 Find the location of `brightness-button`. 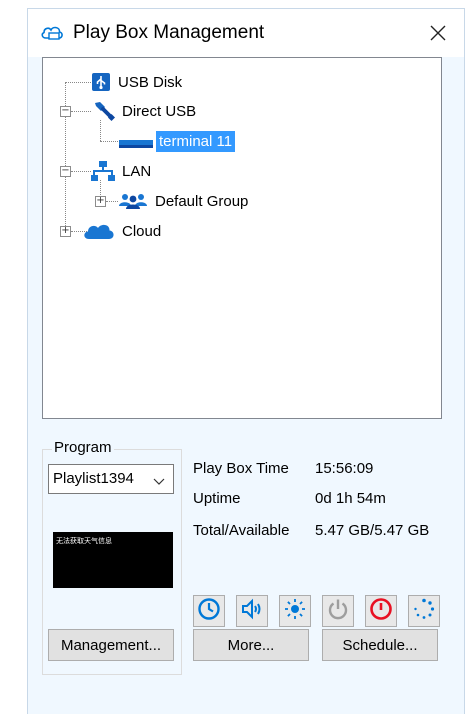

brightness-button is located at coordinates (295, 611).